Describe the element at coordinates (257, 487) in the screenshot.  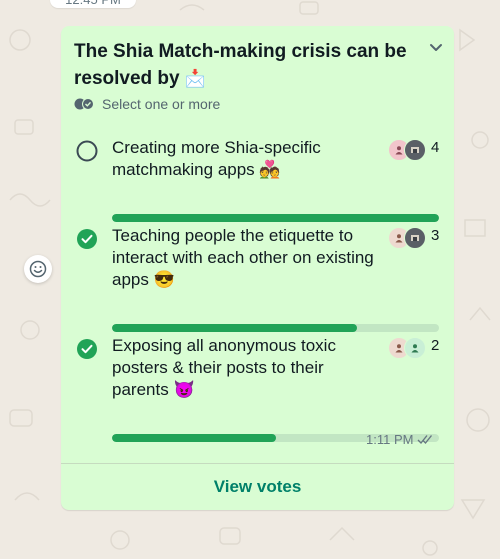
I see `view-votes-button: View votes` at that location.